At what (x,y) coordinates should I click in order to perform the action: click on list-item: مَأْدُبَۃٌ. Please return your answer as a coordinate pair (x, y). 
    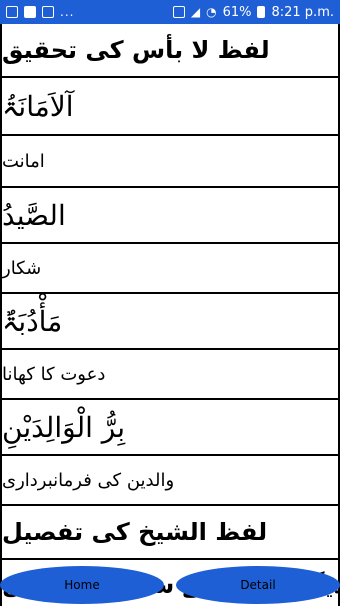
    Looking at the image, I should click on (170, 322).